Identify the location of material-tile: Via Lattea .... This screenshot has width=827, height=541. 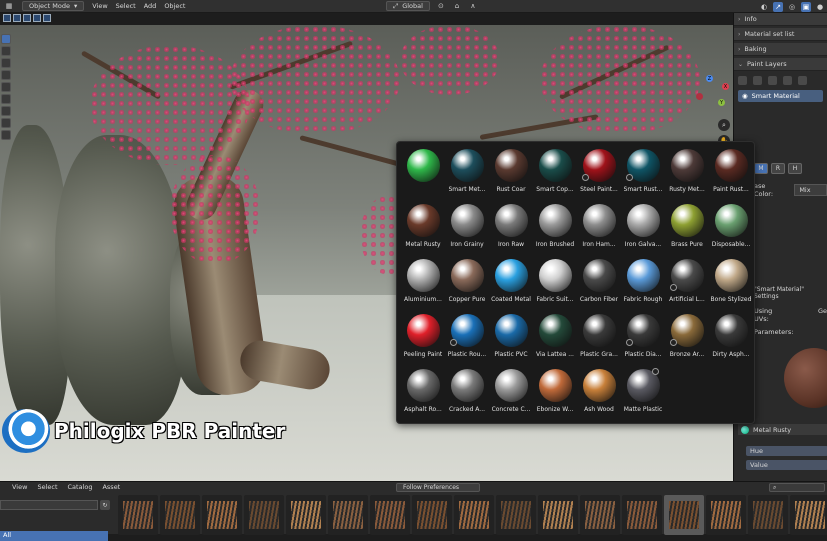
(555, 339).